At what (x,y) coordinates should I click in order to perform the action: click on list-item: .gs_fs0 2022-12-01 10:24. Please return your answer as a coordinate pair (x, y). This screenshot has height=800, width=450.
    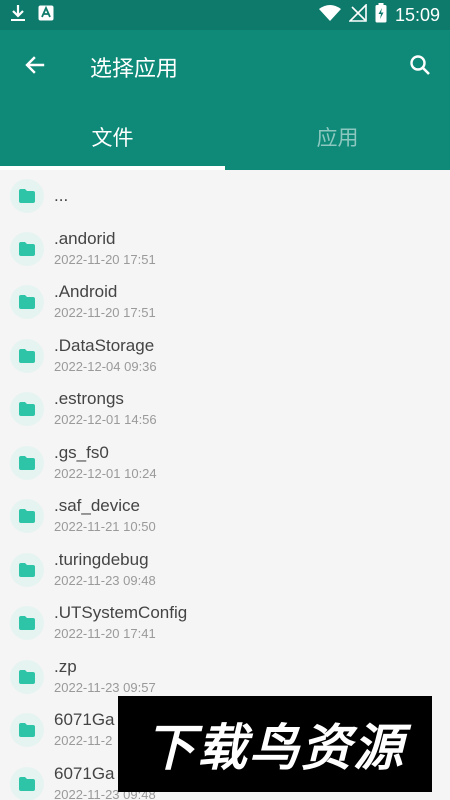
    Looking at the image, I should click on (225, 463).